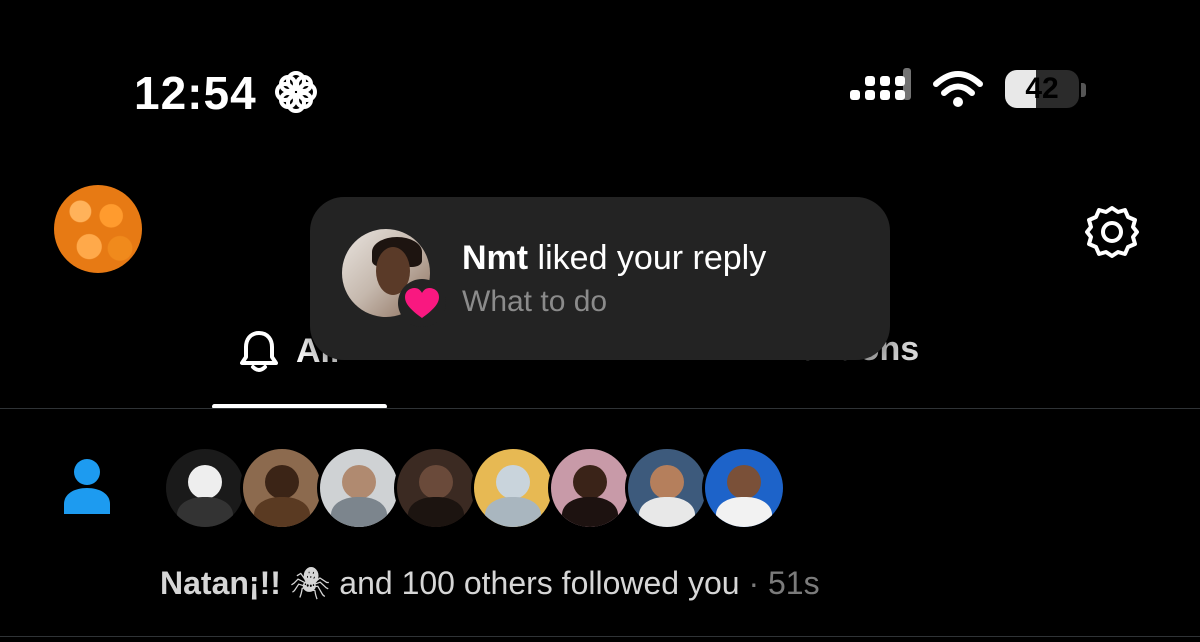  I want to click on follow-summary: and 100 others followed you, so click(535, 583).